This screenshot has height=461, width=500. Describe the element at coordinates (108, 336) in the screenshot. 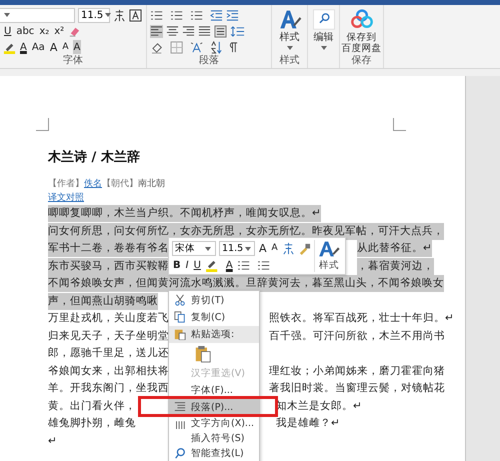

I see `poem-text: 归来见天子，天子坐明堂` at that location.